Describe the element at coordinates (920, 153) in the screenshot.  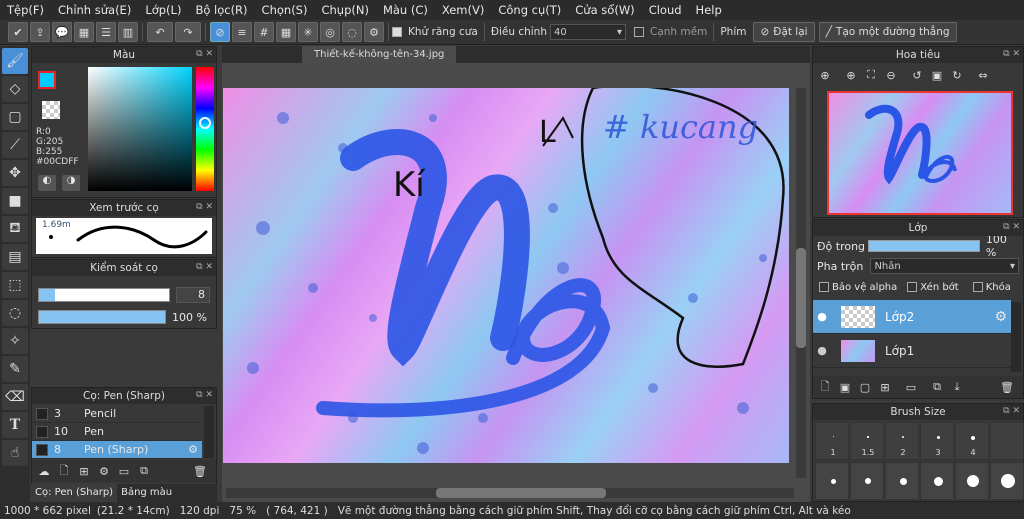
I see `navigator-thumbnail` at that location.